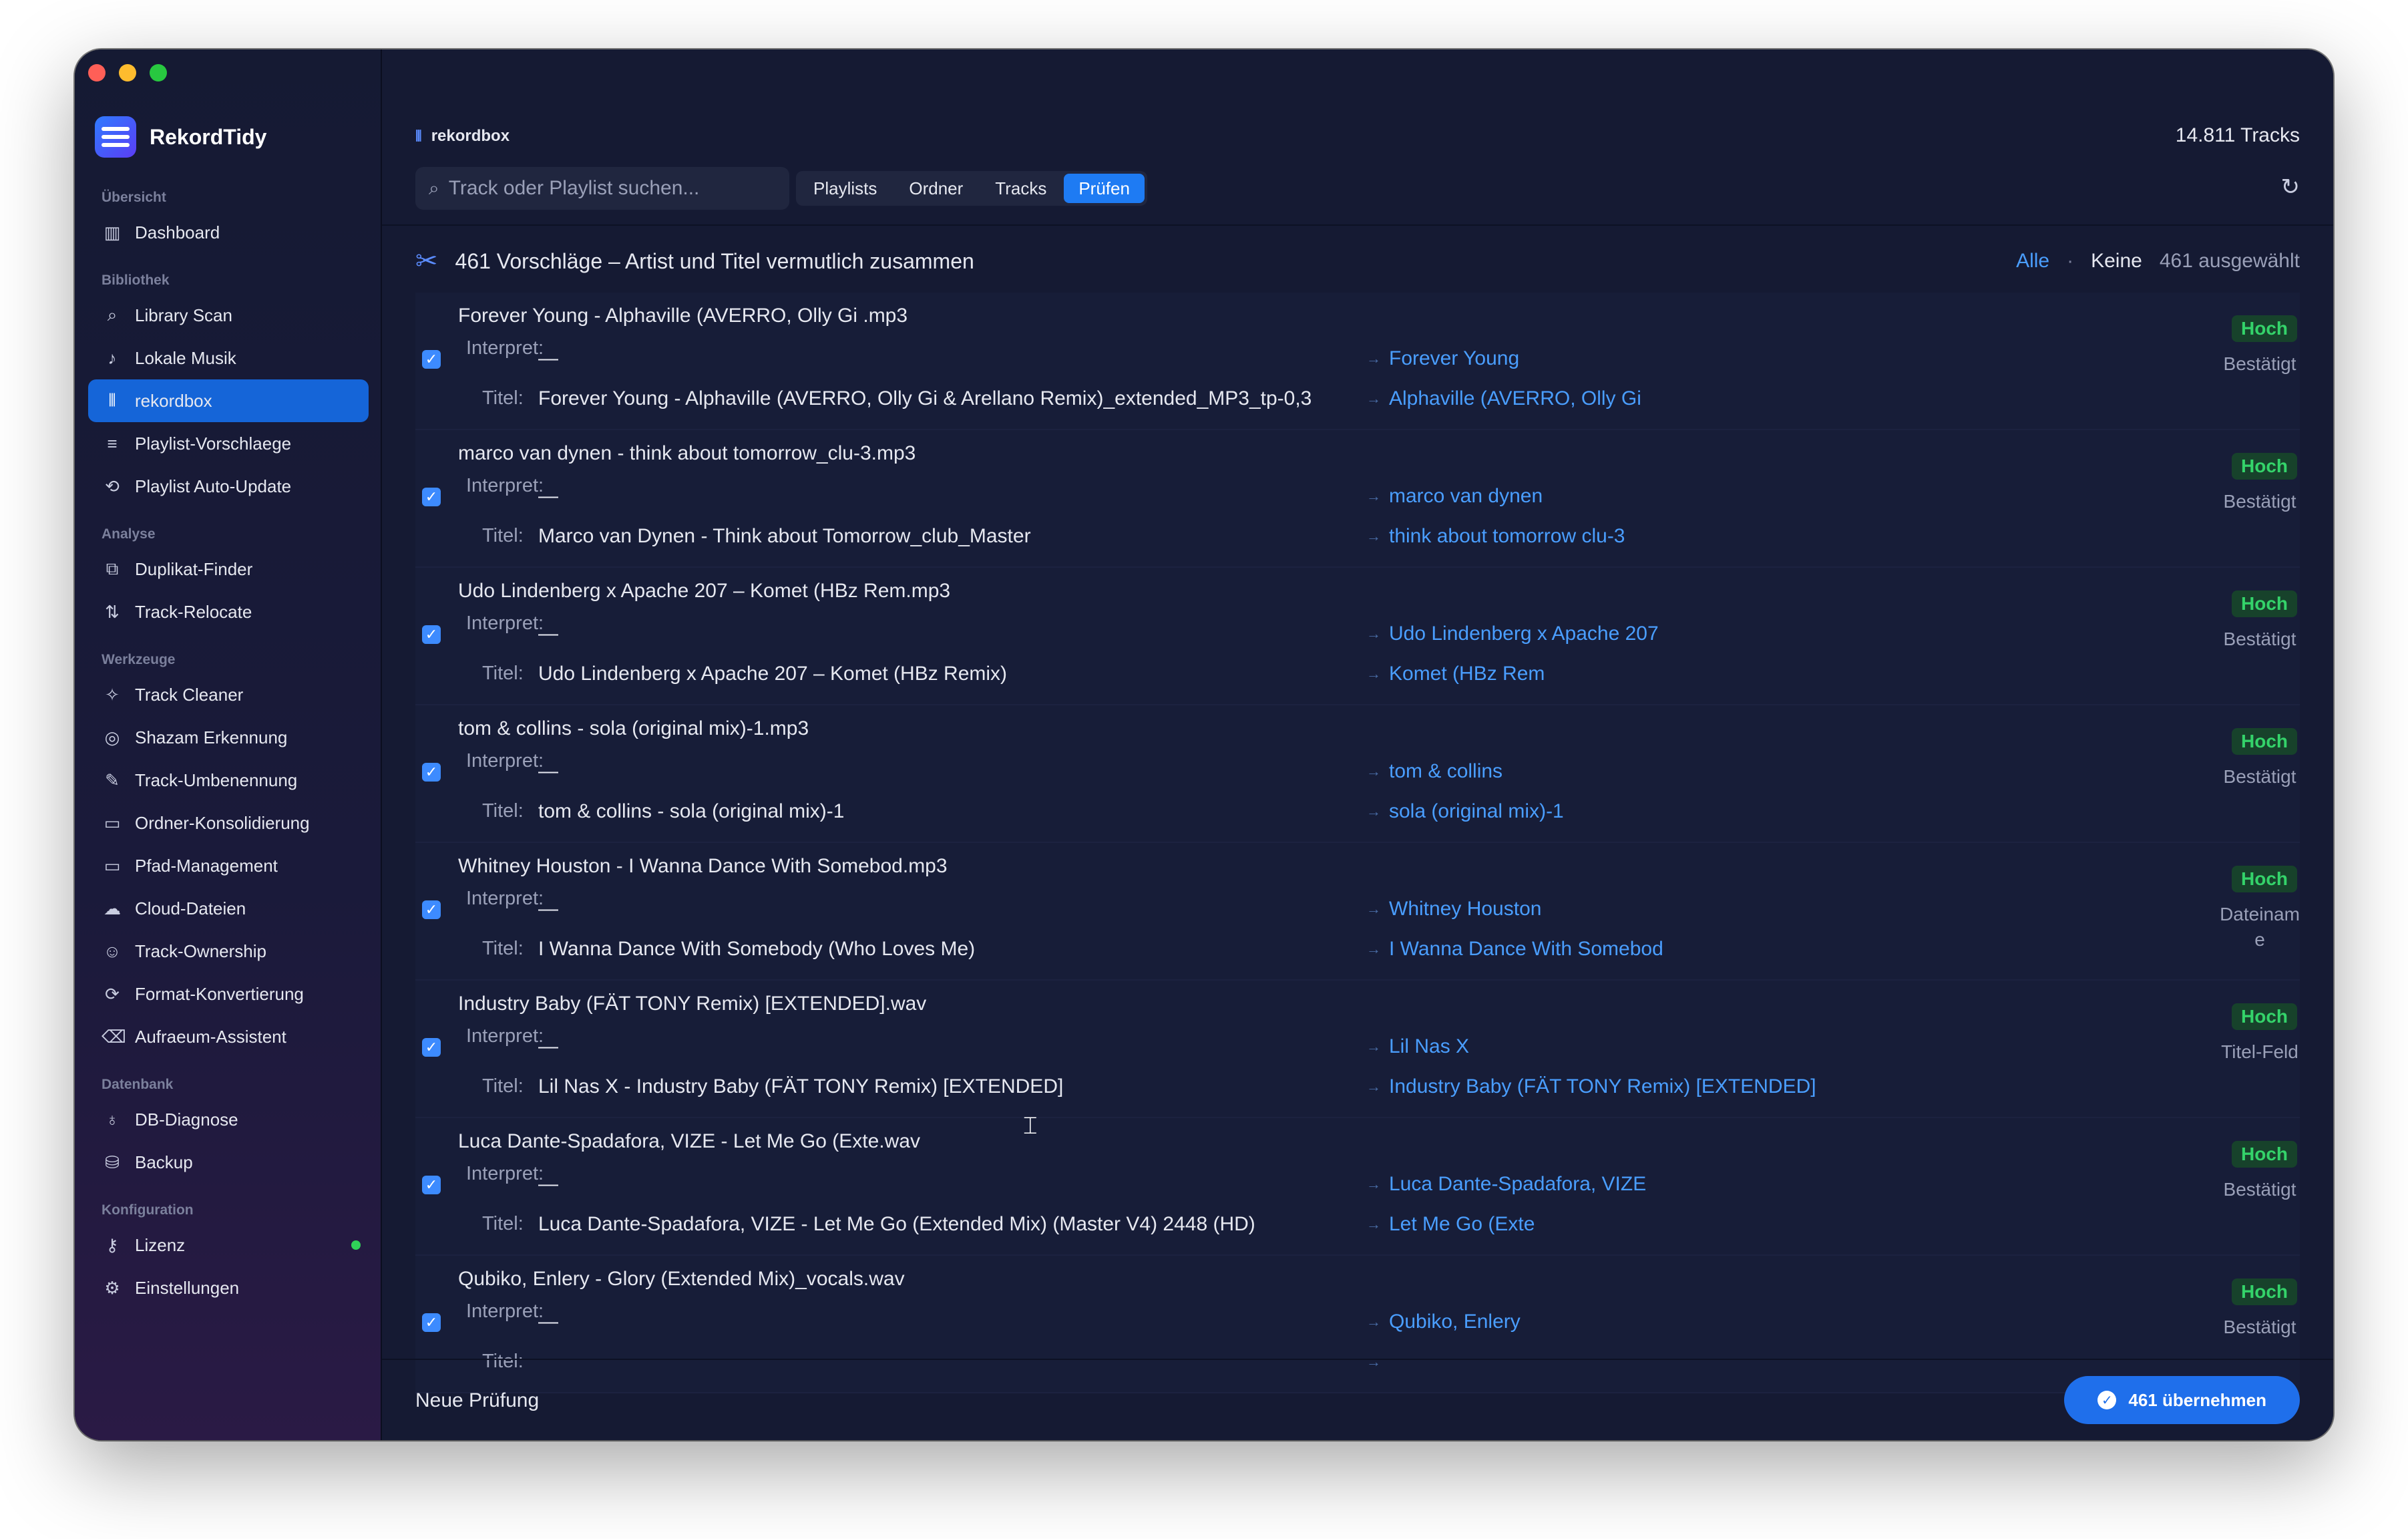 Image resolution: width=2408 pixels, height=1539 pixels. Describe the element at coordinates (1030, 1125) in the screenshot. I see `mouse-cursor-icon: ⌶` at that location.